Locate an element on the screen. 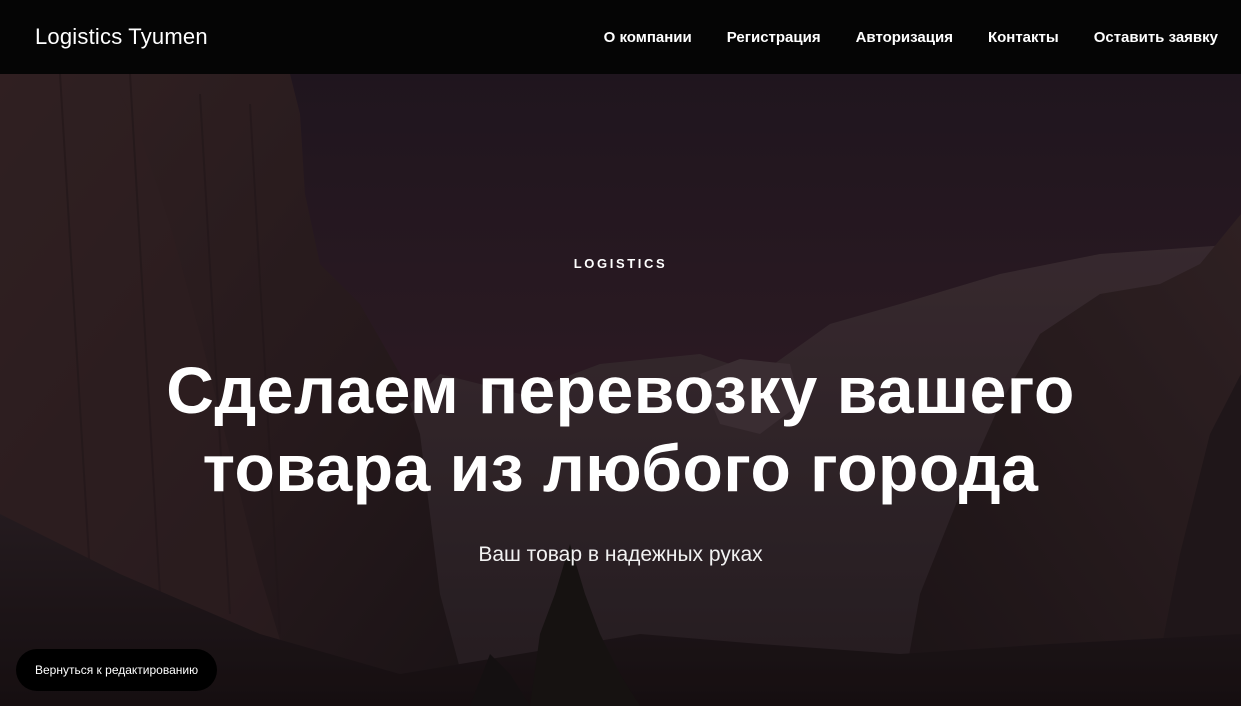  hero-headline-line-1: Сделаем перевозку вашего is located at coordinates (620, 390).